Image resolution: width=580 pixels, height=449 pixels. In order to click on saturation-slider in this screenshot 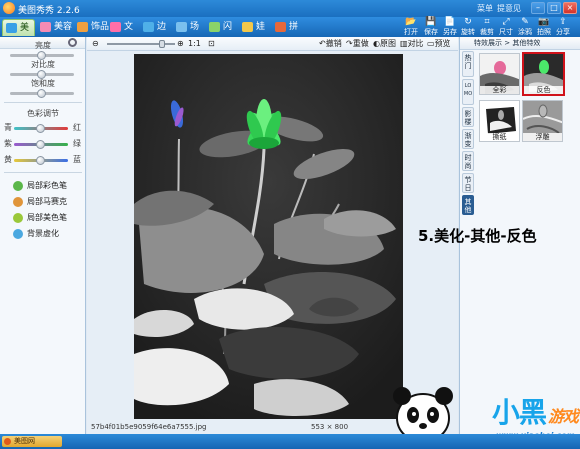, I will do `click(42, 93)`.